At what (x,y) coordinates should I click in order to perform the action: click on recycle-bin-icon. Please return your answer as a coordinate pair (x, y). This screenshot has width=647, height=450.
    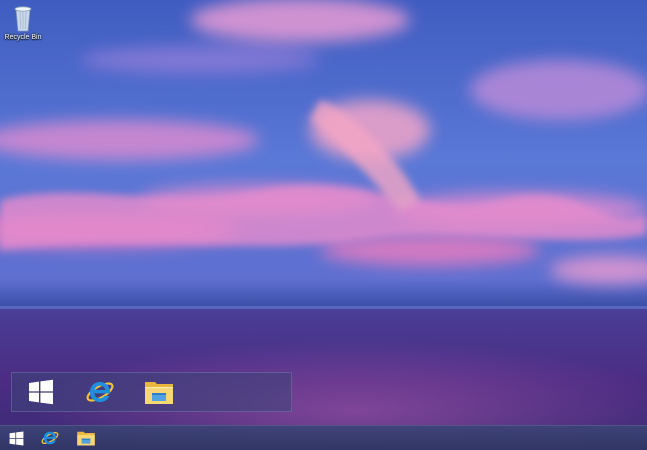
    Looking at the image, I should click on (23, 19).